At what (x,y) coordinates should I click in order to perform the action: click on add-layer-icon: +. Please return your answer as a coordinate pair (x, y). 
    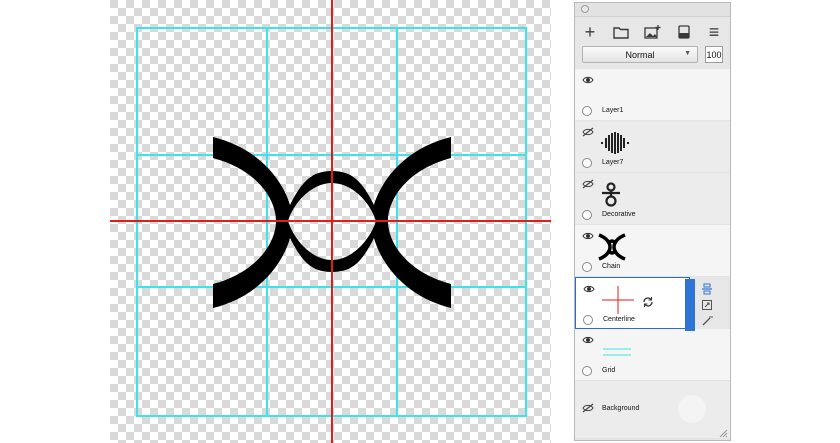
    Looking at the image, I should click on (590, 32).